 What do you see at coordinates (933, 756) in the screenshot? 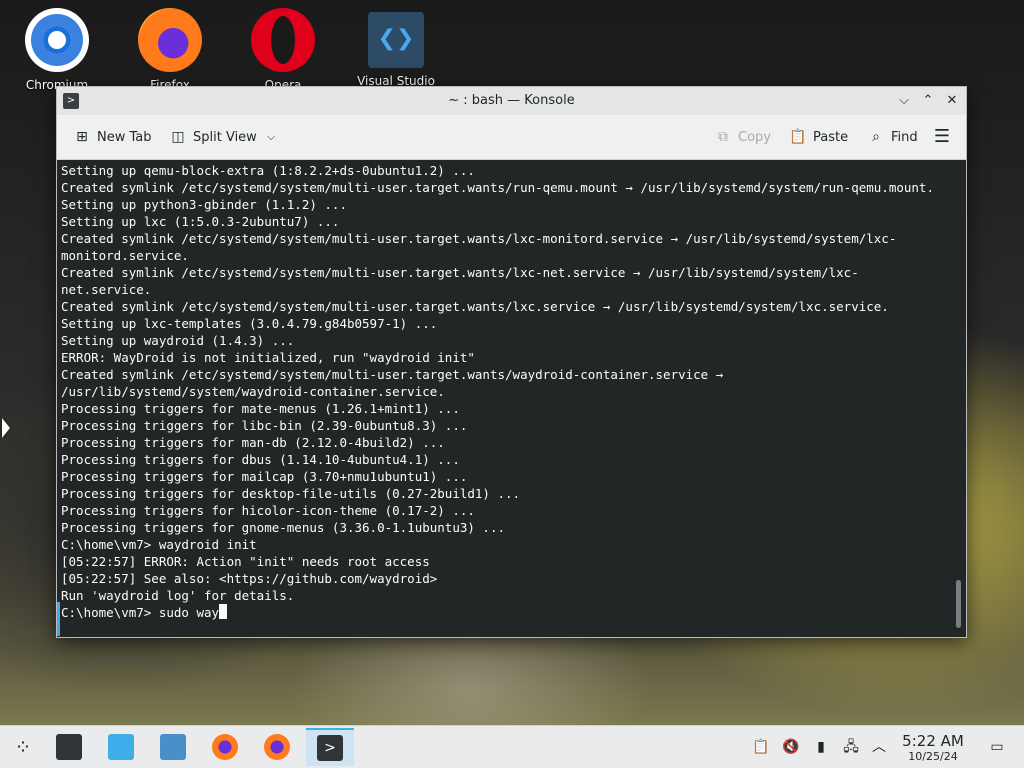
I see `clock-date: 10/25/24` at bounding box center [933, 756].